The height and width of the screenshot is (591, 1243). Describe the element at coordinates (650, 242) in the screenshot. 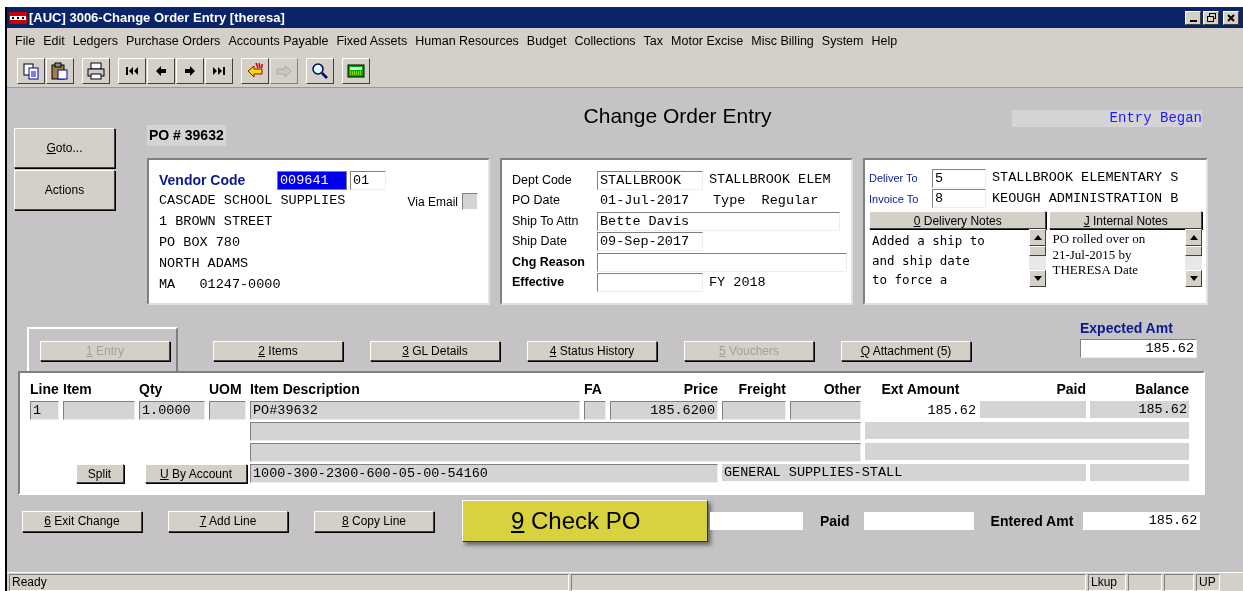

I see `text-field: 09-Sep-2017` at that location.